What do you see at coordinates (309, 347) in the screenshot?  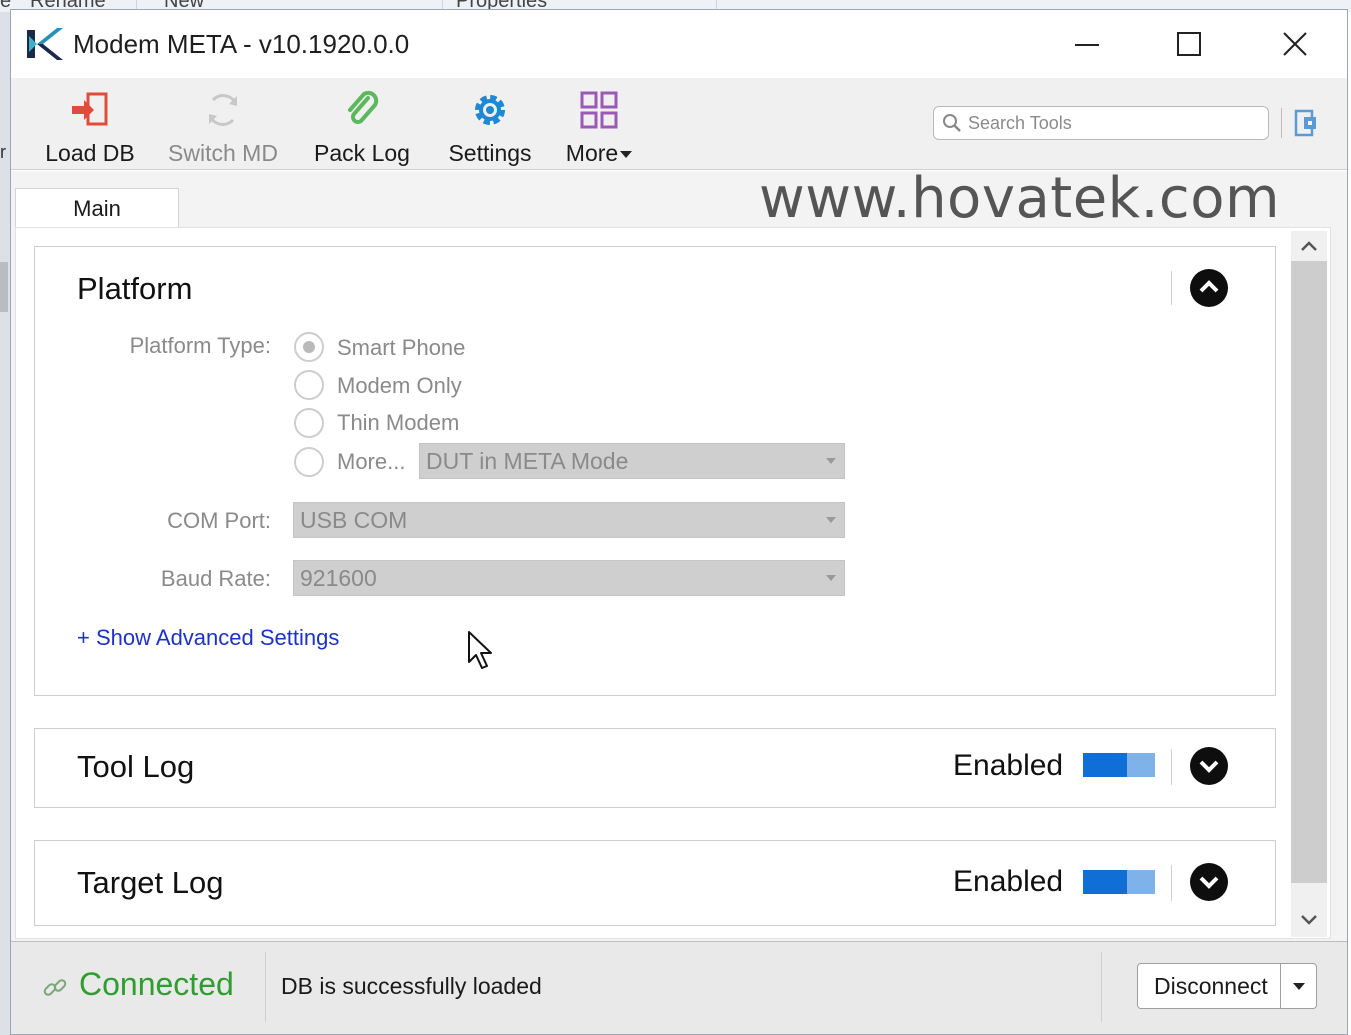 I see `radio-smart-phone` at bounding box center [309, 347].